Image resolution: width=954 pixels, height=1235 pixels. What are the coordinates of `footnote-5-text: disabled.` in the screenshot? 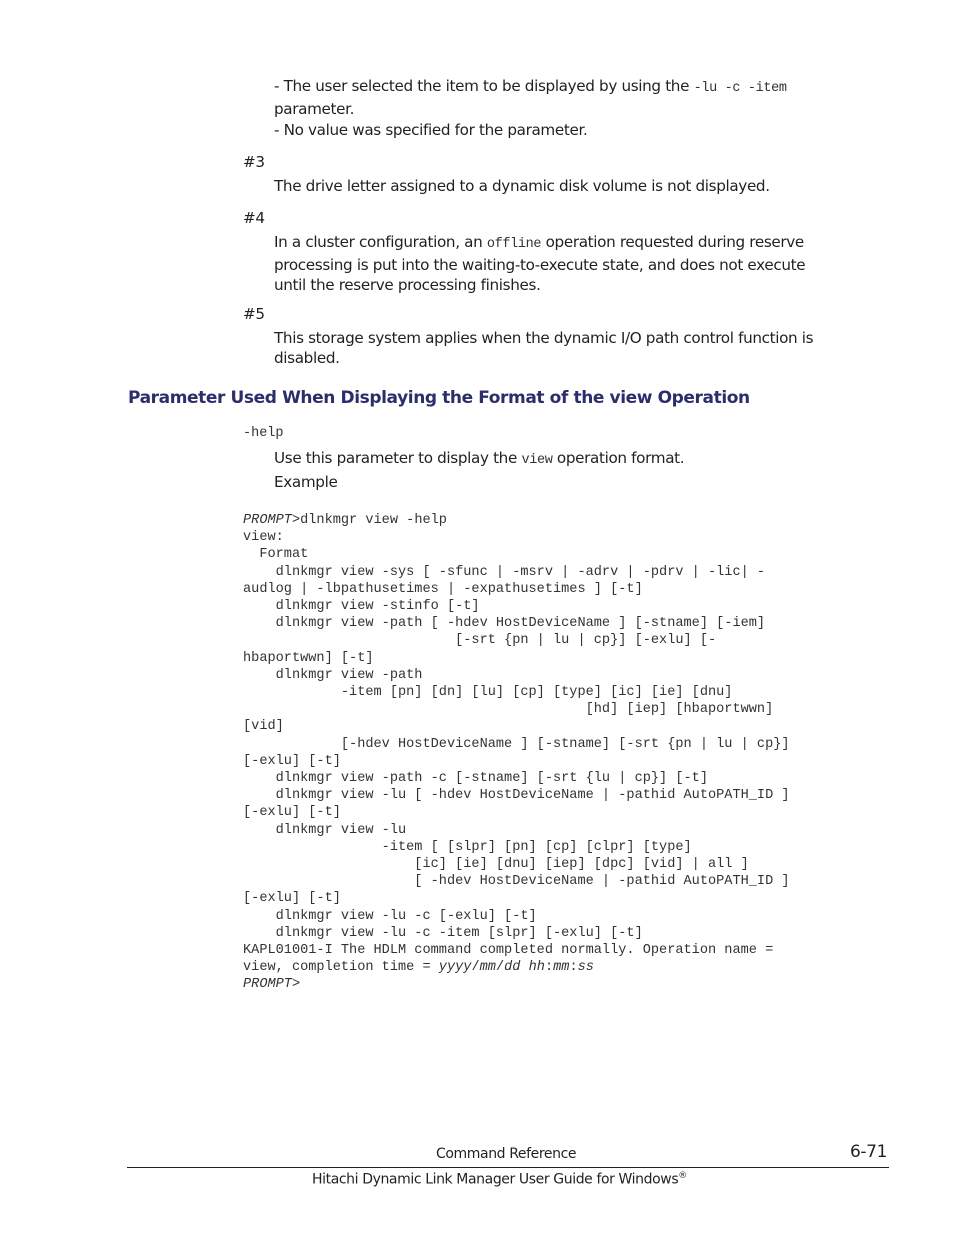 It's located at (307, 358).